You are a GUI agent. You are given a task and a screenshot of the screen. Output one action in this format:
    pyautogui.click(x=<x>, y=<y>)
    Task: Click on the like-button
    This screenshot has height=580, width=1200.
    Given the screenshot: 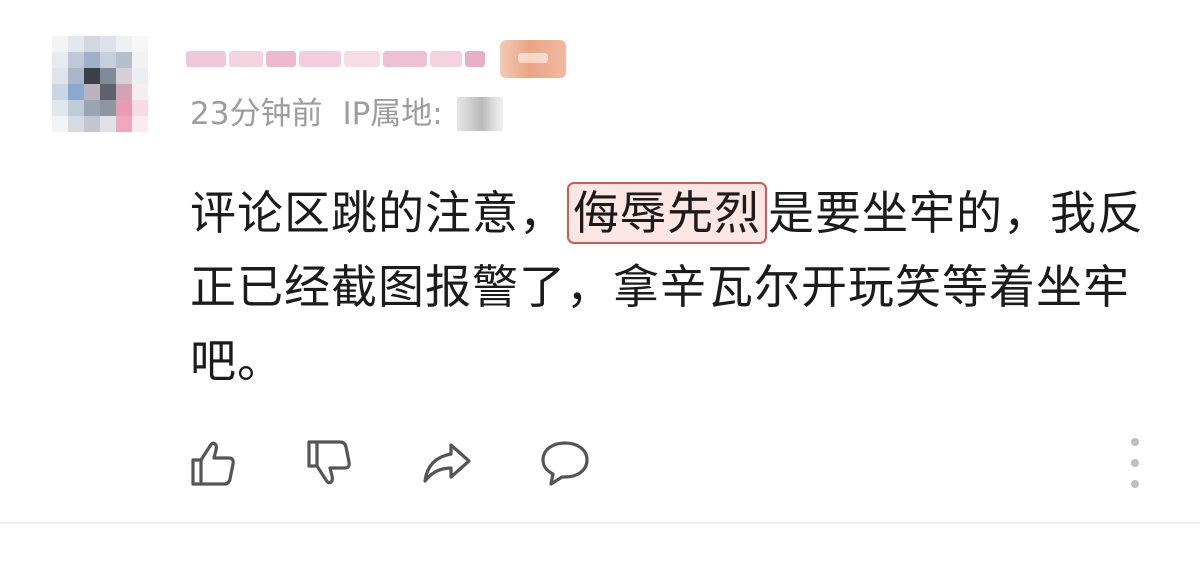 What is the action you would take?
    pyautogui.click(x=213, y=463)
    